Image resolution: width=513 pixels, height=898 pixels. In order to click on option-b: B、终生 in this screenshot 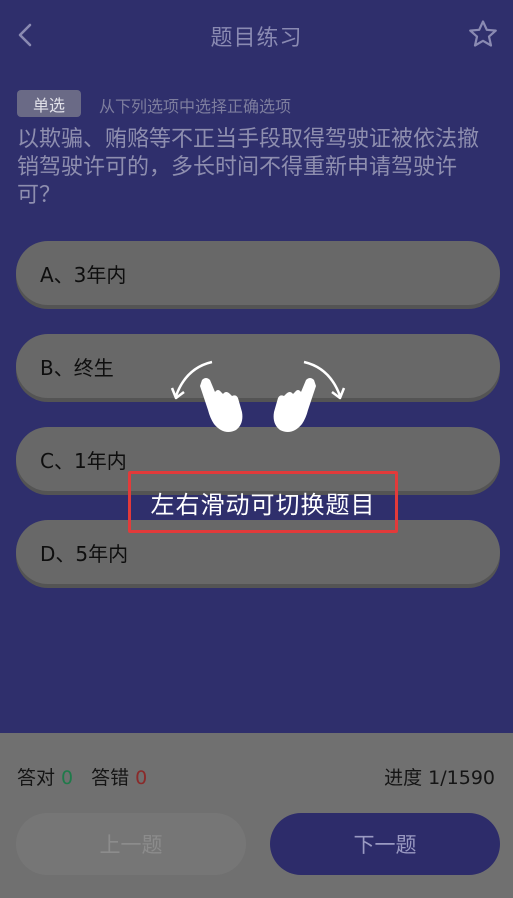, I will do `click(258, 366)`.